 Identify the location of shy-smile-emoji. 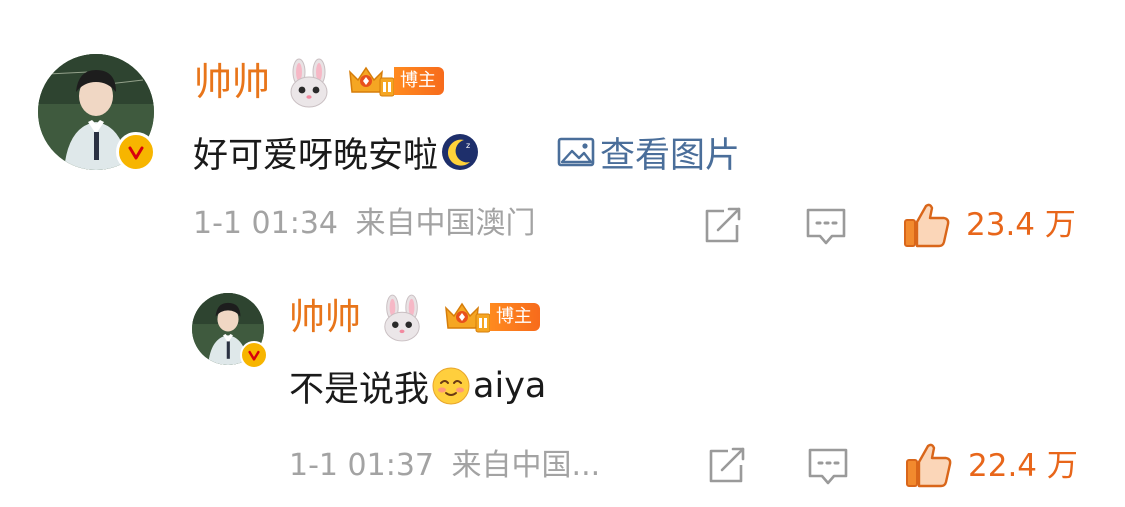
(451, 386).